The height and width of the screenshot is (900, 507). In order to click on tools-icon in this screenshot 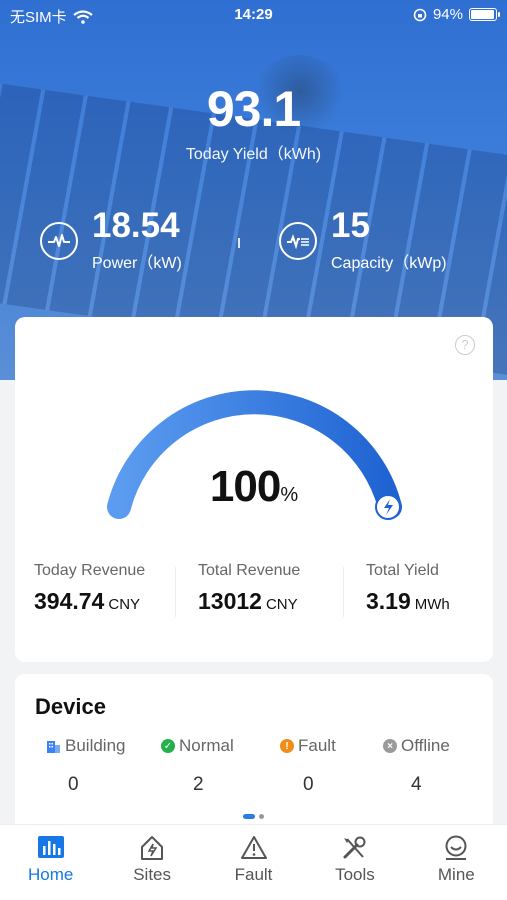, I will do `click(354, 847)`.